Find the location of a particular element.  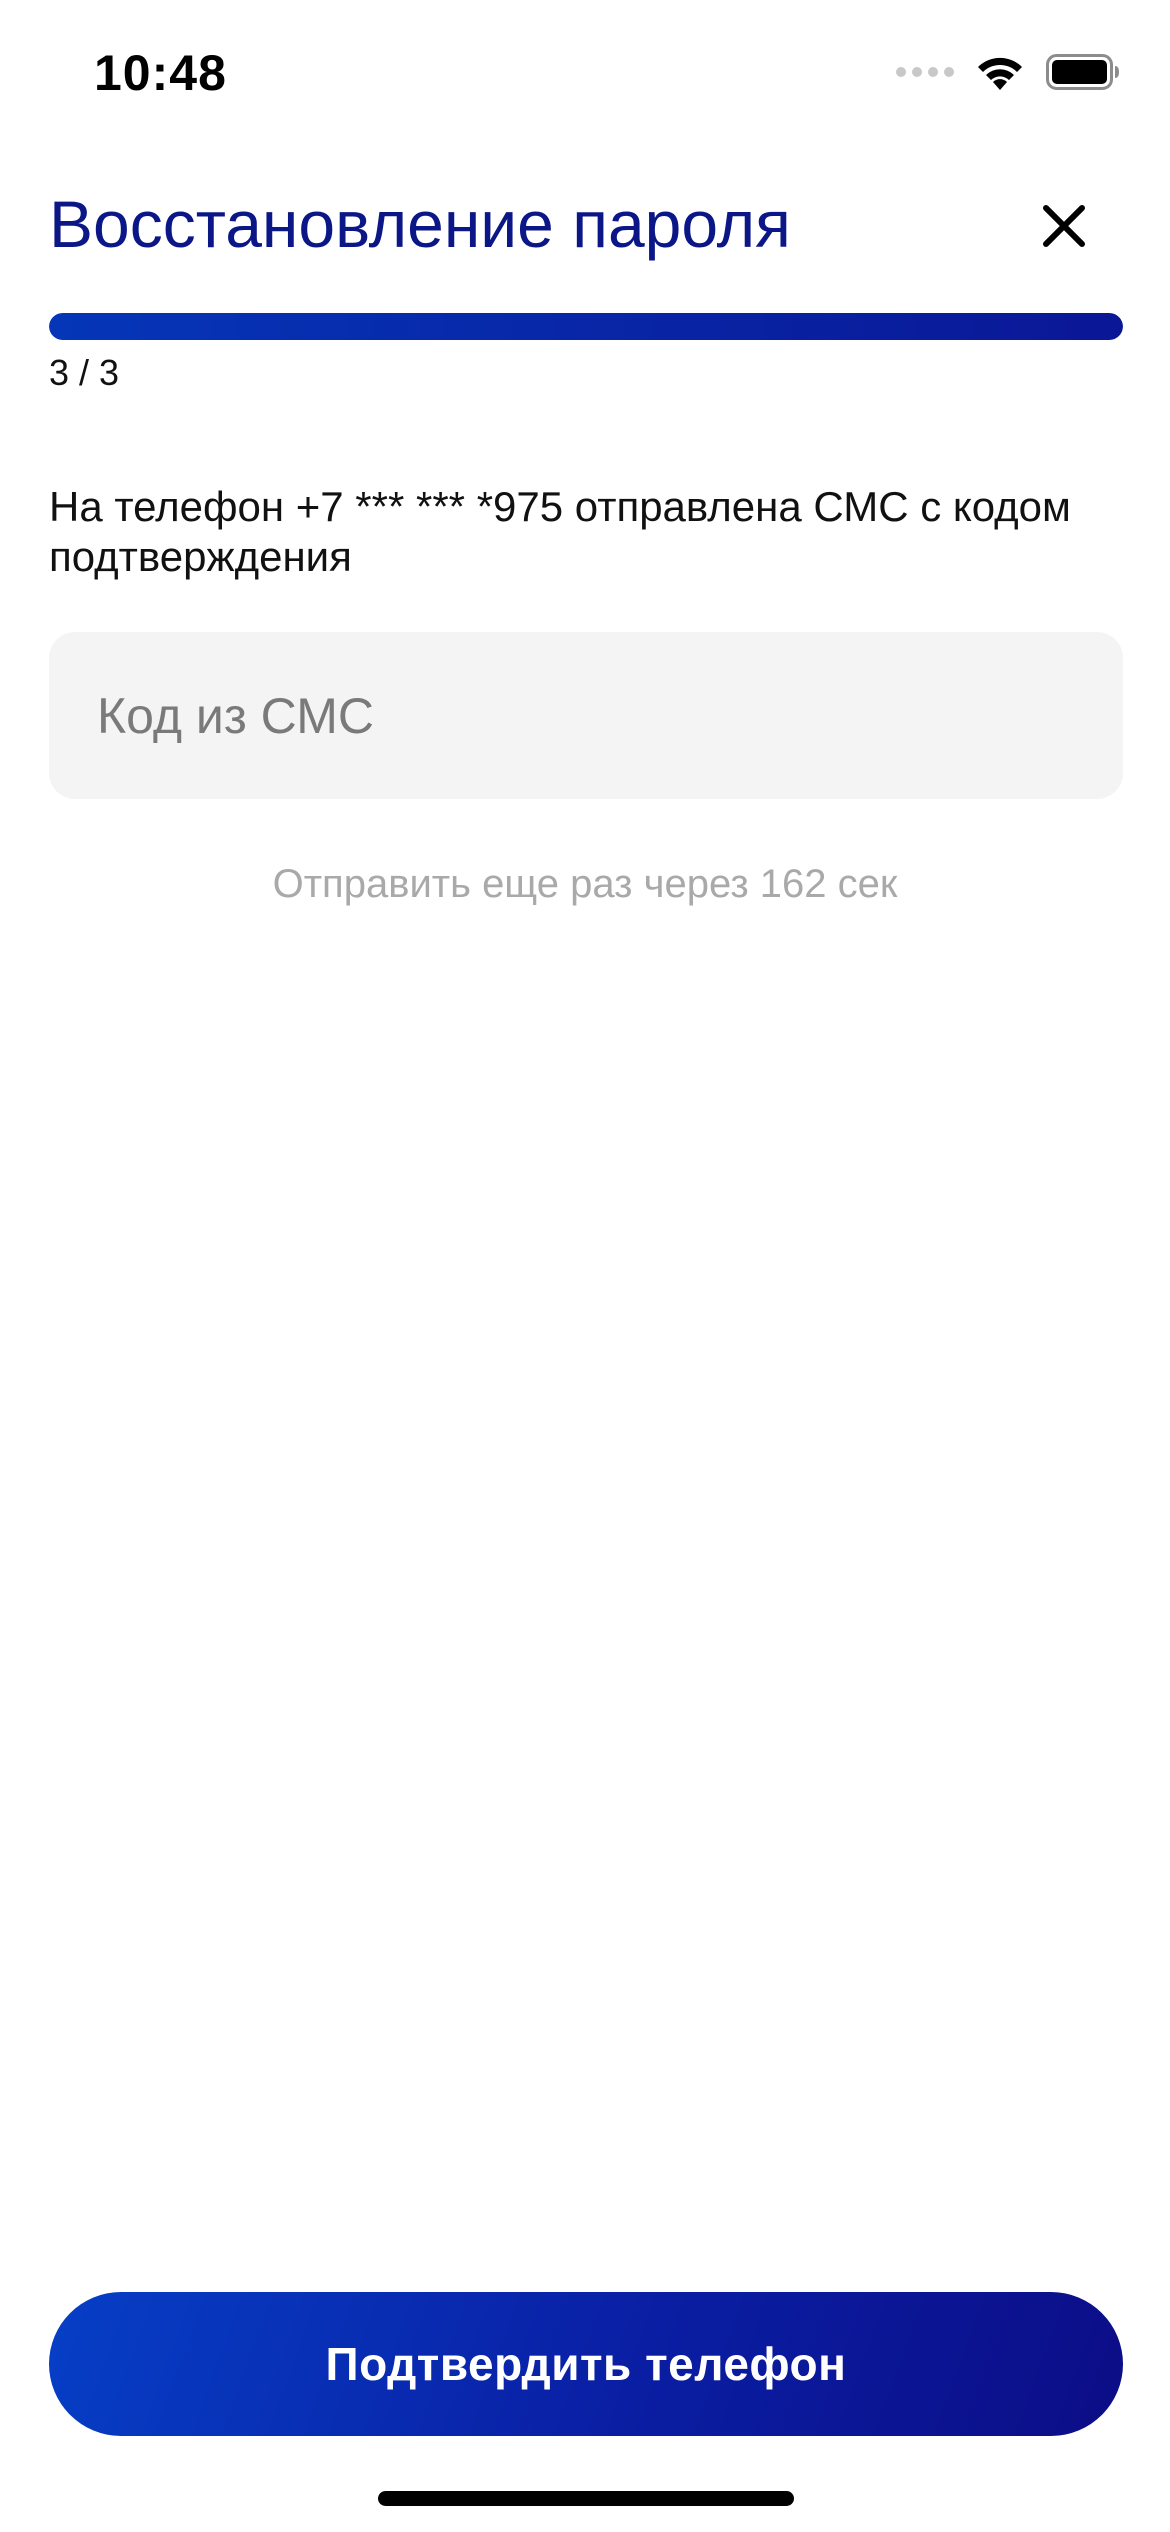

sms-code-input is located at coordinates (586, 715).